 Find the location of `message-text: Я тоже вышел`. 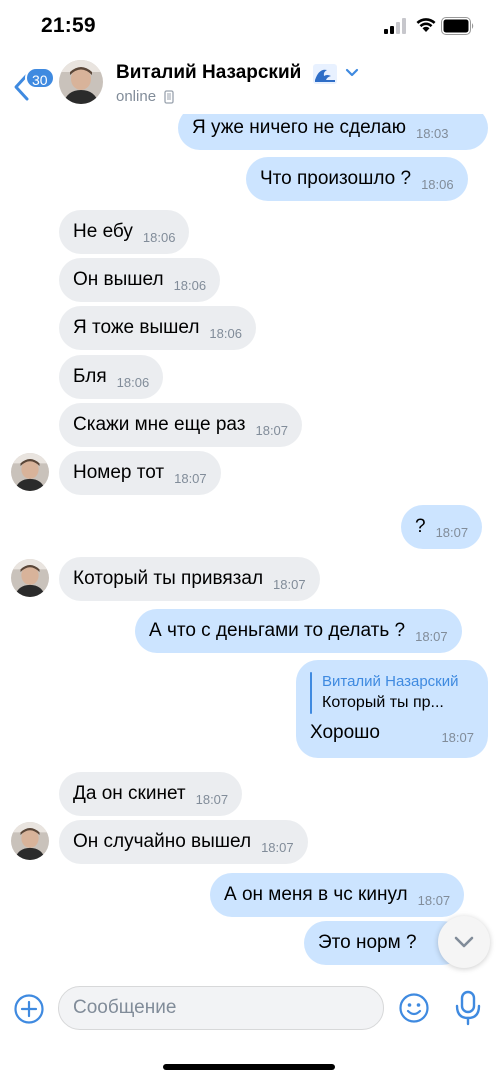

message-text: Я тоже вышел is located at coordinates (136, 327).